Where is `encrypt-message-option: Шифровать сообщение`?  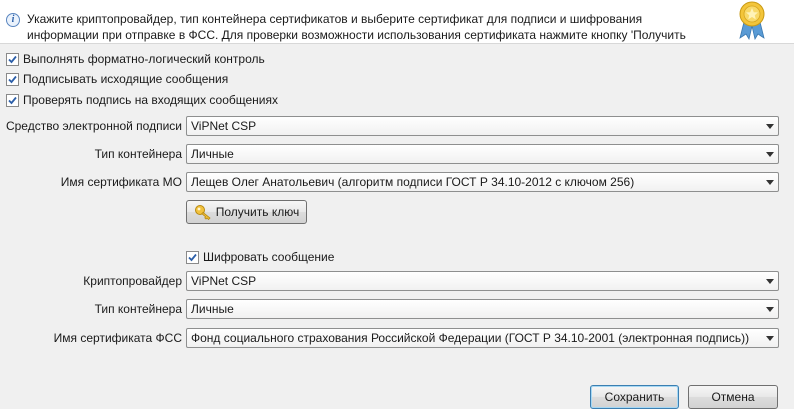
encrypt-message-option: Шифровать сообщение is located at coordinates (260, 257).